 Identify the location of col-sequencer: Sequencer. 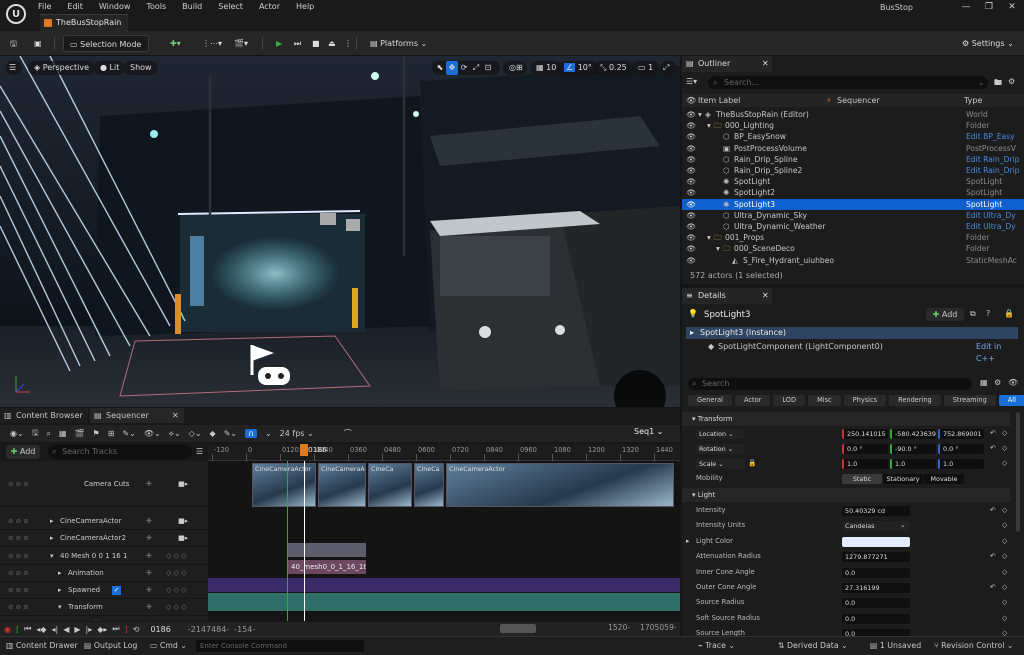
(858, 100).